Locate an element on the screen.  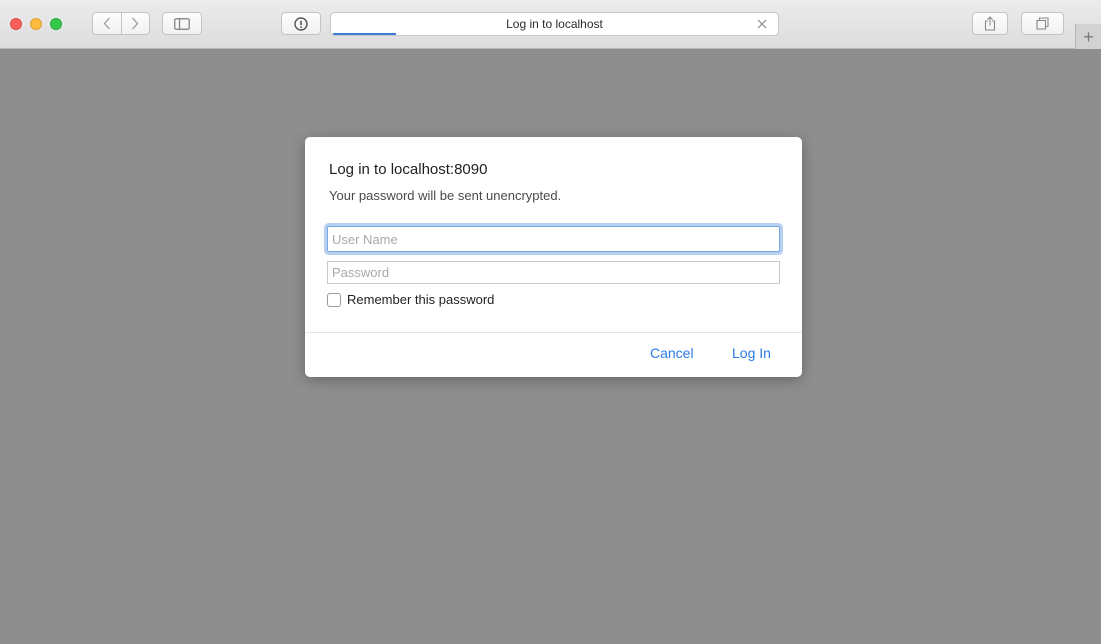
remember-password-option: Remember this password is located at coordinates (410, 299).